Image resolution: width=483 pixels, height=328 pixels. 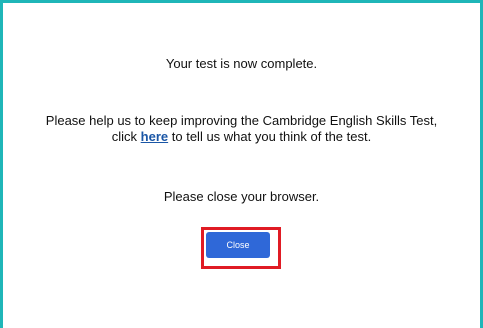 What do you see at coordinates (271, 136) in the screenshot?
I see `feedback-suffix-text: to tell us what you think of the test.` at bounding box center [271, 136].